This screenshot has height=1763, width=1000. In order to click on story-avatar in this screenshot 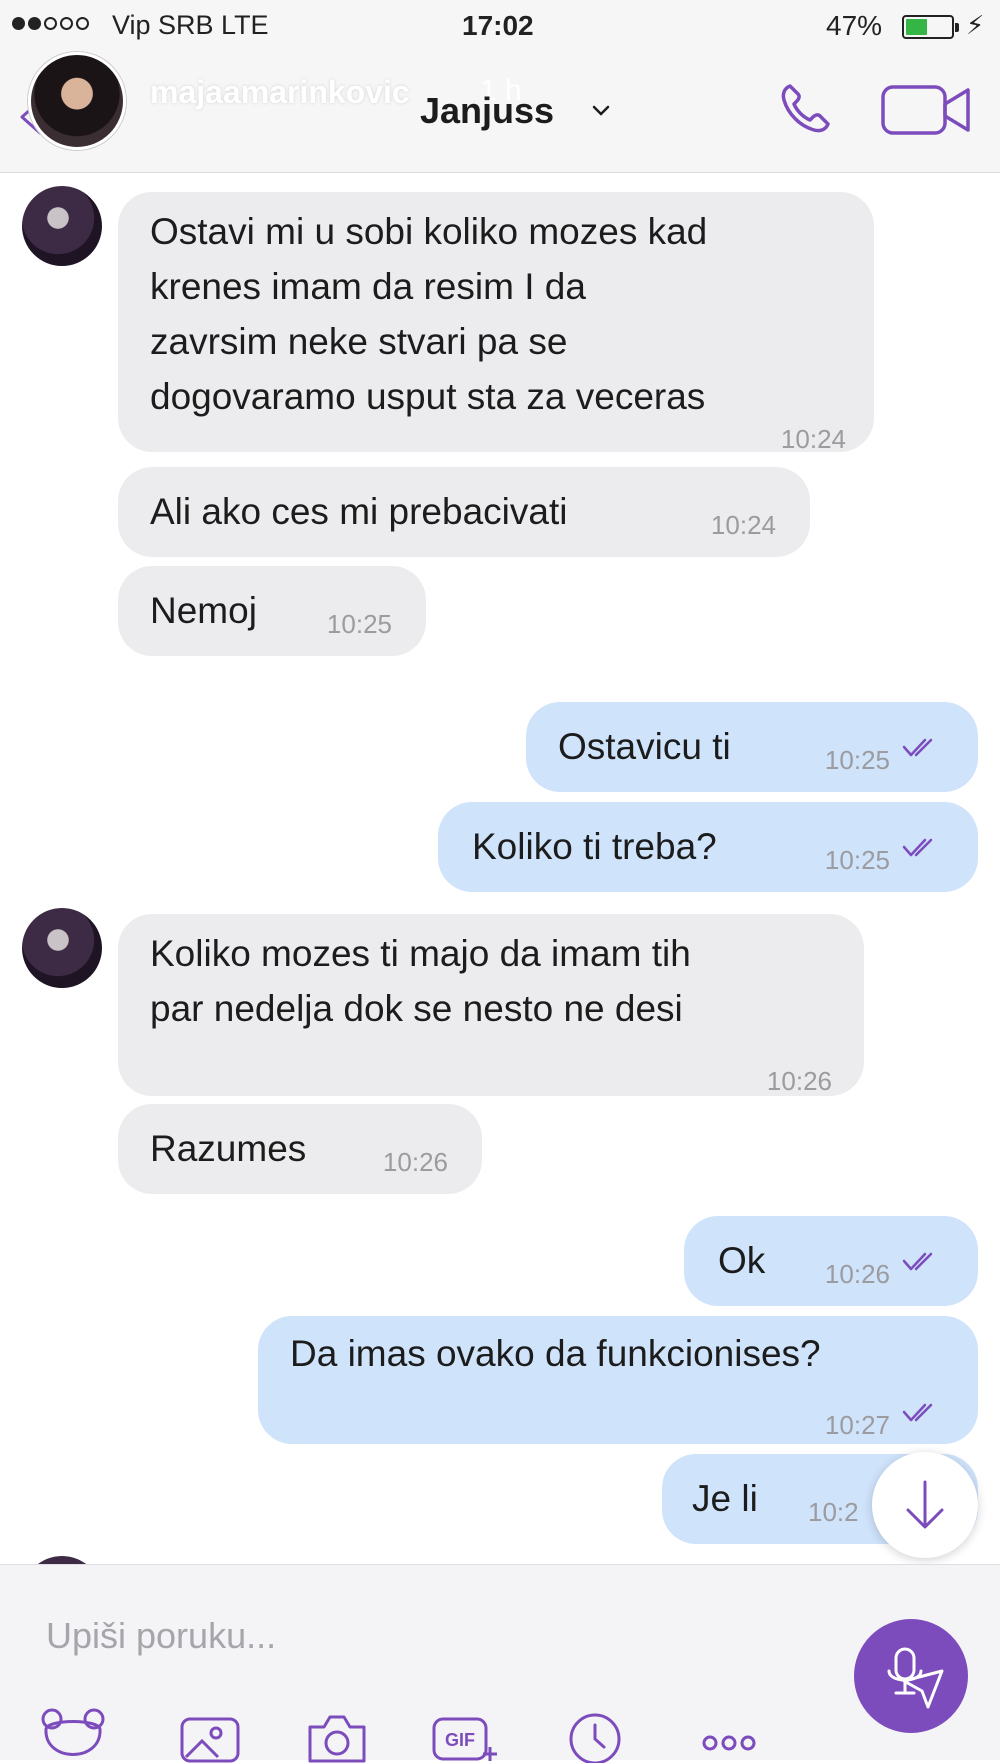, I will do `click(77, 101)`.